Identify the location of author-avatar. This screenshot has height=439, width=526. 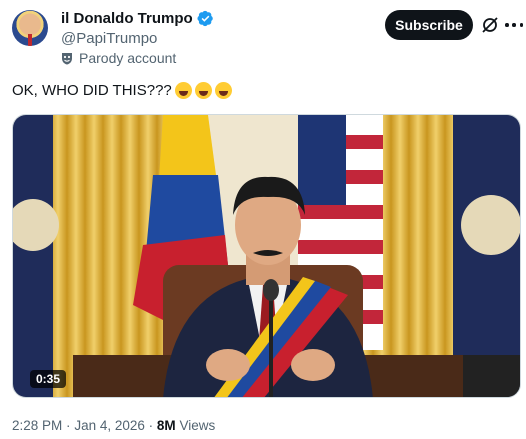
(30, 28).